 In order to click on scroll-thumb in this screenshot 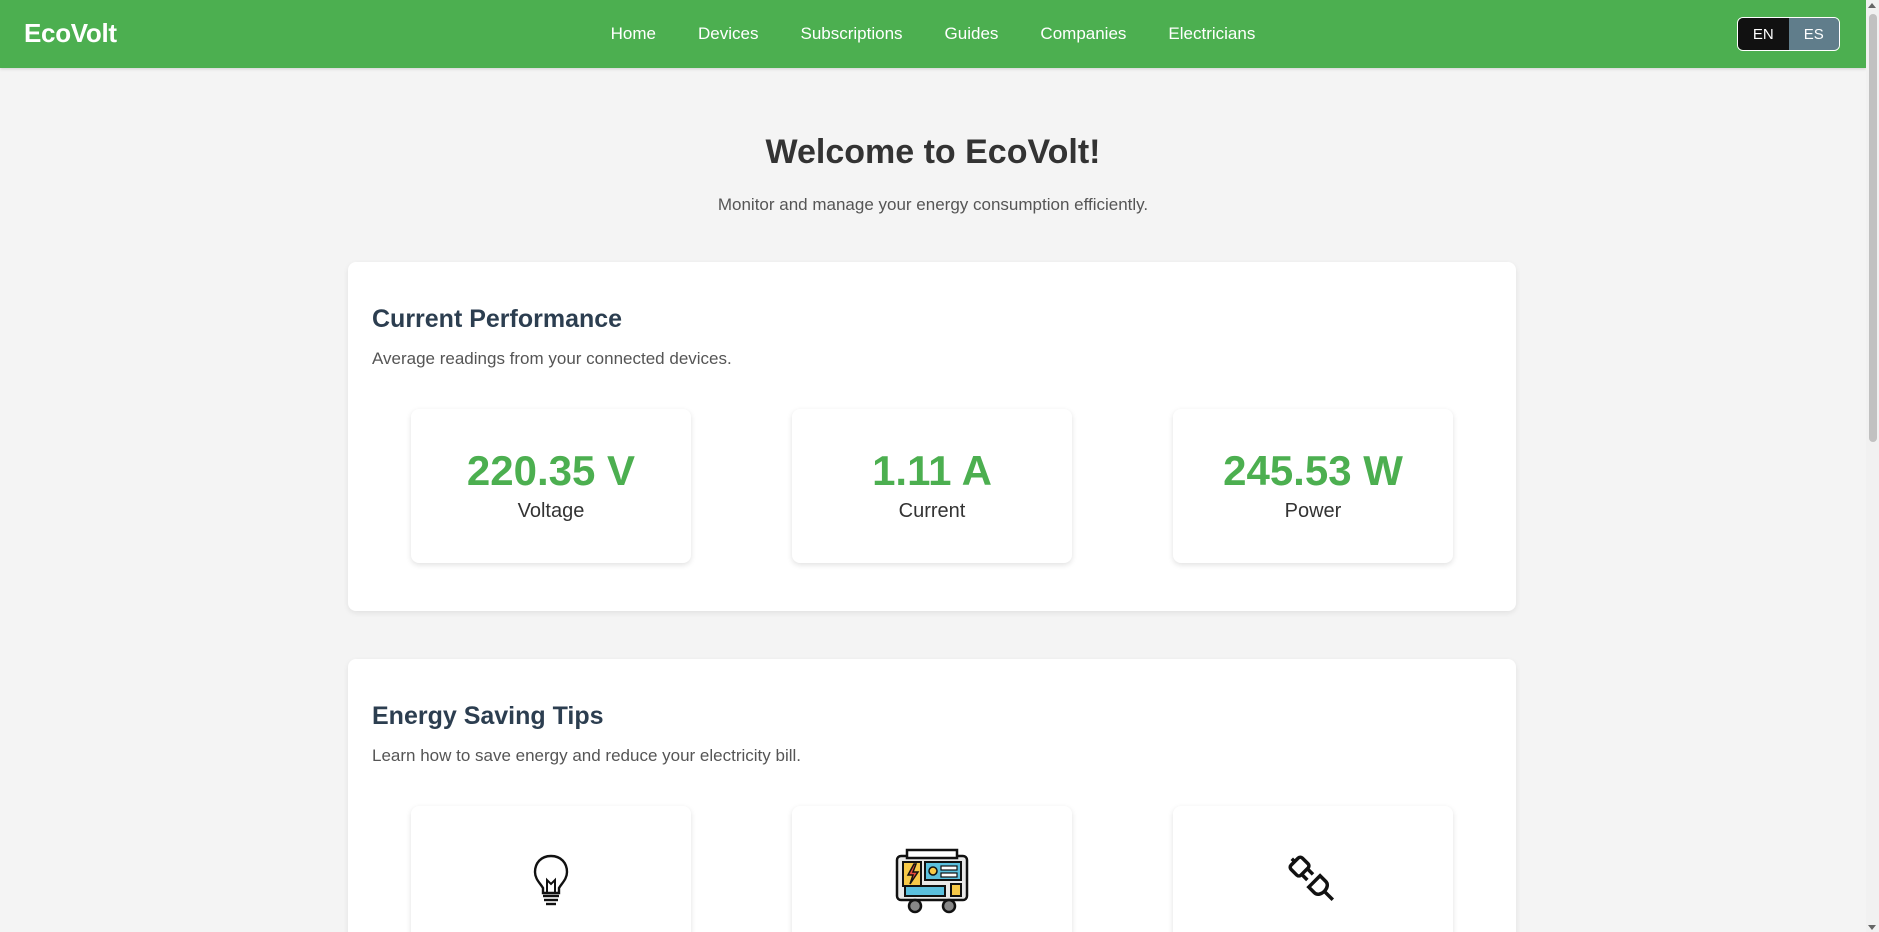, I will do `click(1873, 228)`.